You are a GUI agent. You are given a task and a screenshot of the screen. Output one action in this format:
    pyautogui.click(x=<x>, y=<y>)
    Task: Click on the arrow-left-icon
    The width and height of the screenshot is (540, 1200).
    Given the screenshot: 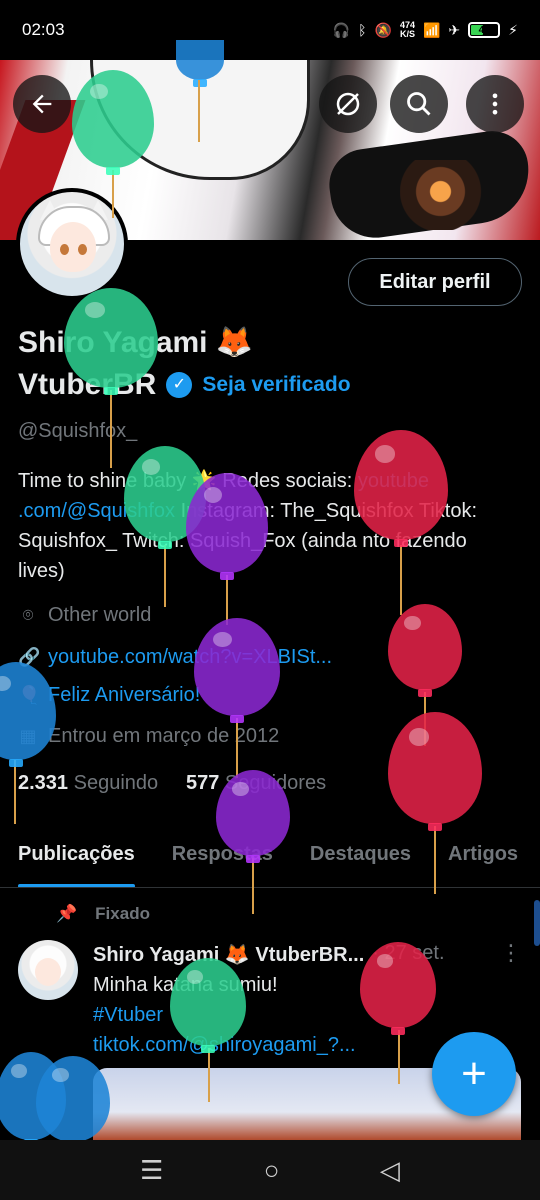 What is the action you would take?
    pyautogui.click(x=42, y=104)
    